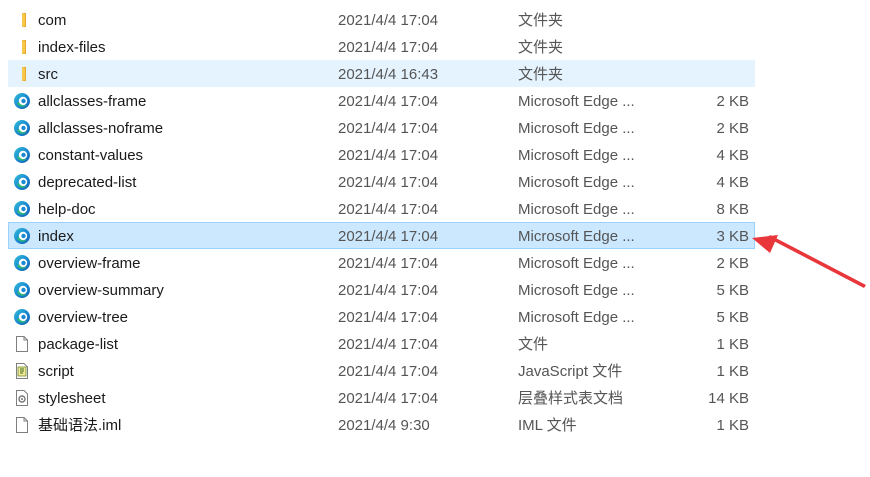 This screenshot has width=870, height=477. I want to click on file-name: overview-frame, so click(89, 263).